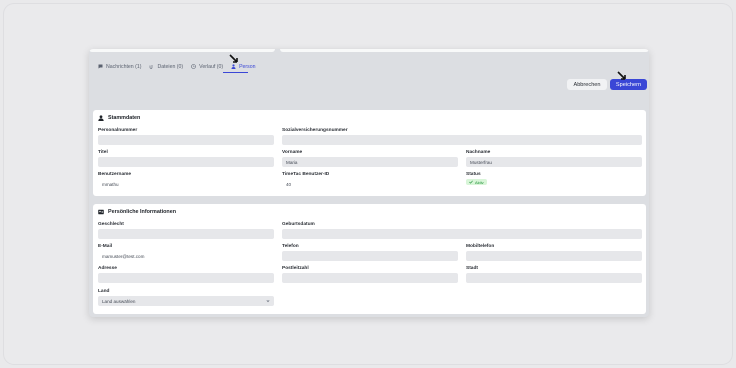  What do you see at coordinates (186, 140) in the screenshot?
I see `personalnummer-field` at bounding box center [186, 140].